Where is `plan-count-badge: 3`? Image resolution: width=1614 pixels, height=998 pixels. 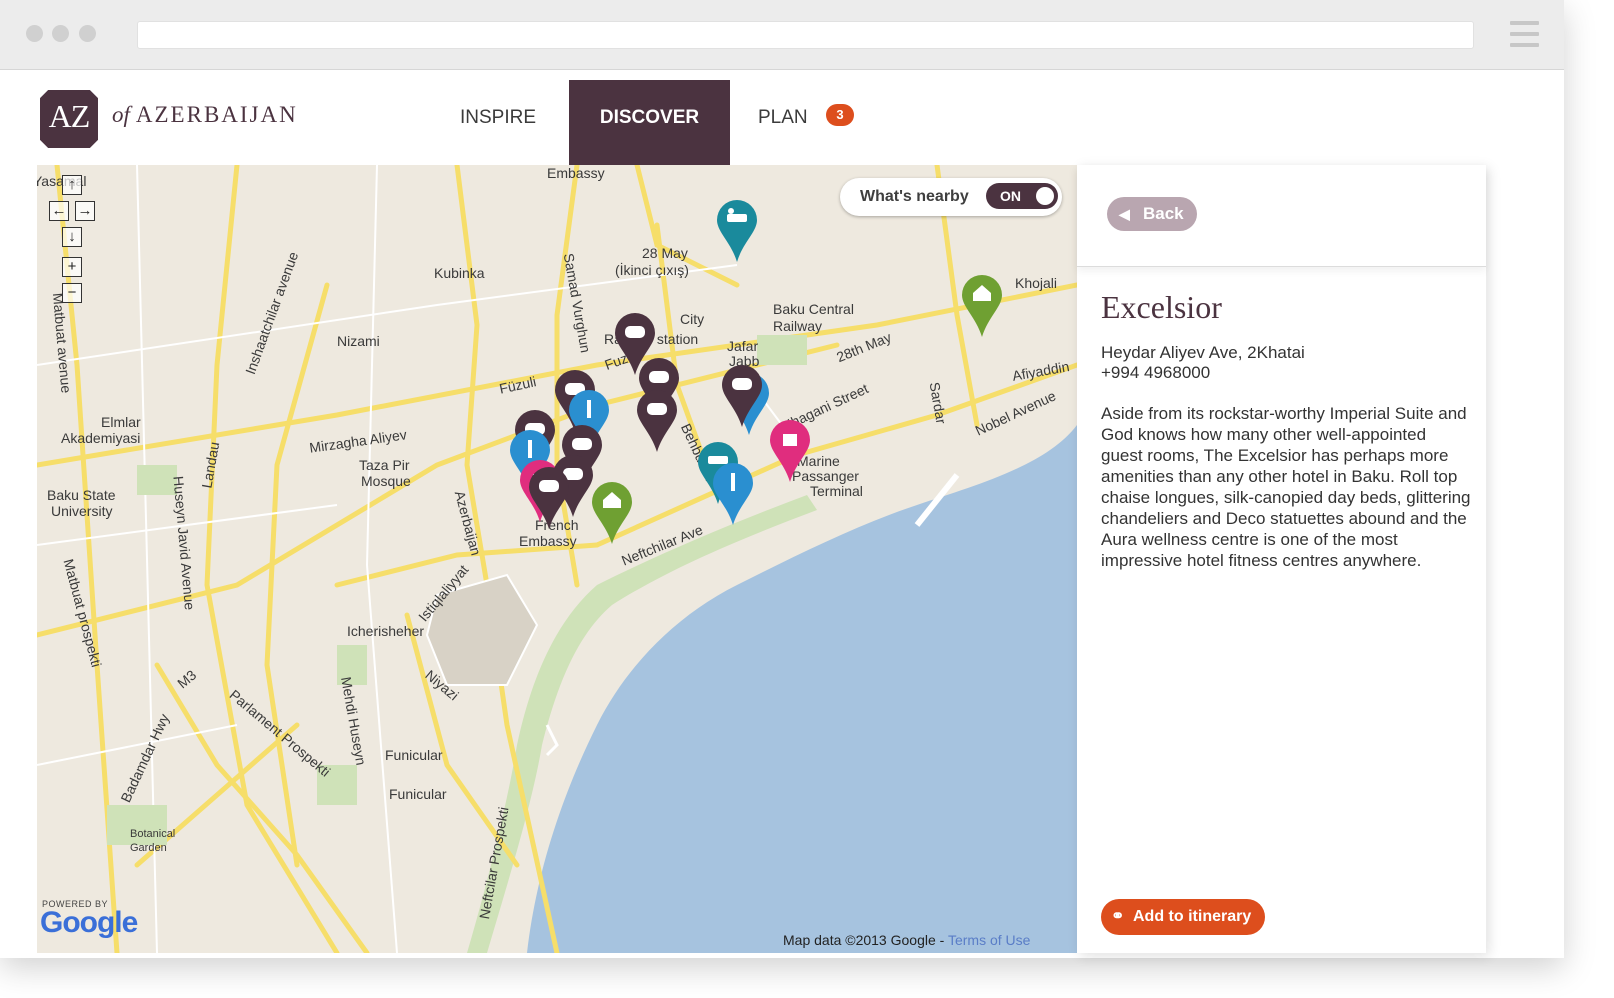
plan-count-badge: 3 is located at coordinates (840, 115).